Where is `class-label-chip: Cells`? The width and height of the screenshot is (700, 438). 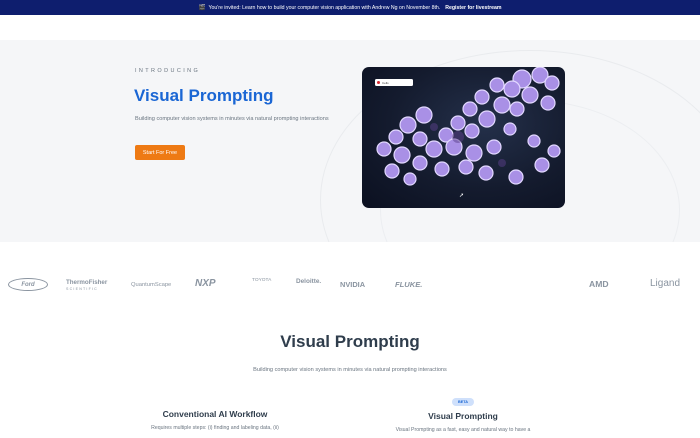
class-label-chip: Cells is located at coordinates (394, 82).